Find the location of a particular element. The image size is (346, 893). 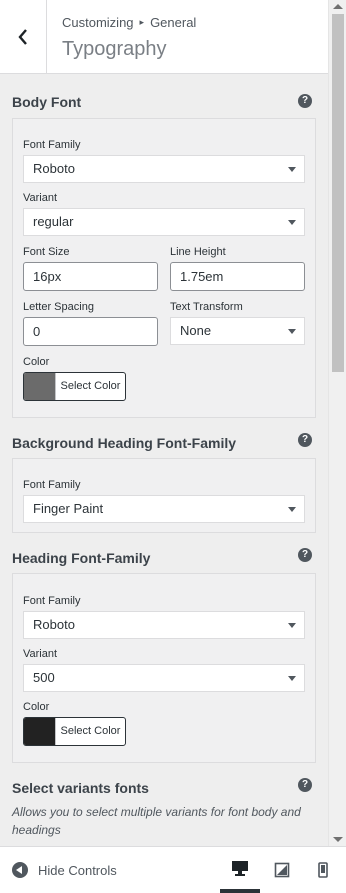

mobile-icon is located at coordinates (323, 870).